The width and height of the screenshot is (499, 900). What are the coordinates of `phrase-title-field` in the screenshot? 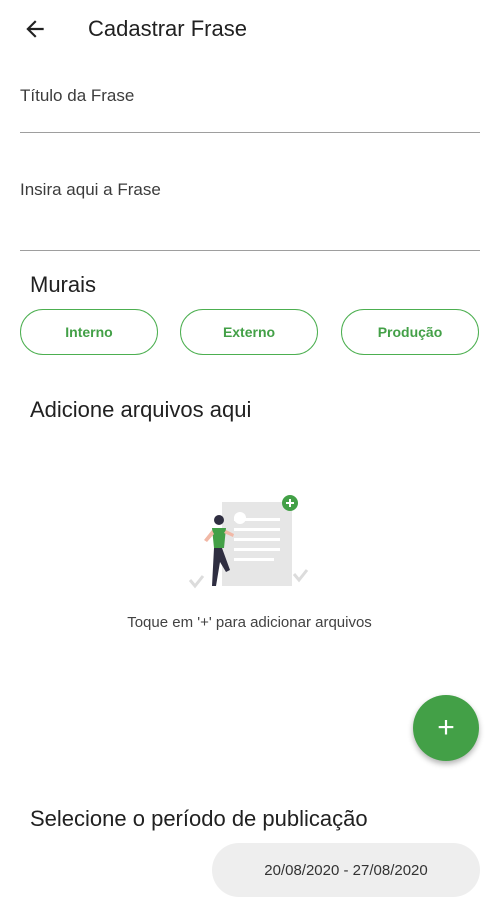 It's located at (250, 109).